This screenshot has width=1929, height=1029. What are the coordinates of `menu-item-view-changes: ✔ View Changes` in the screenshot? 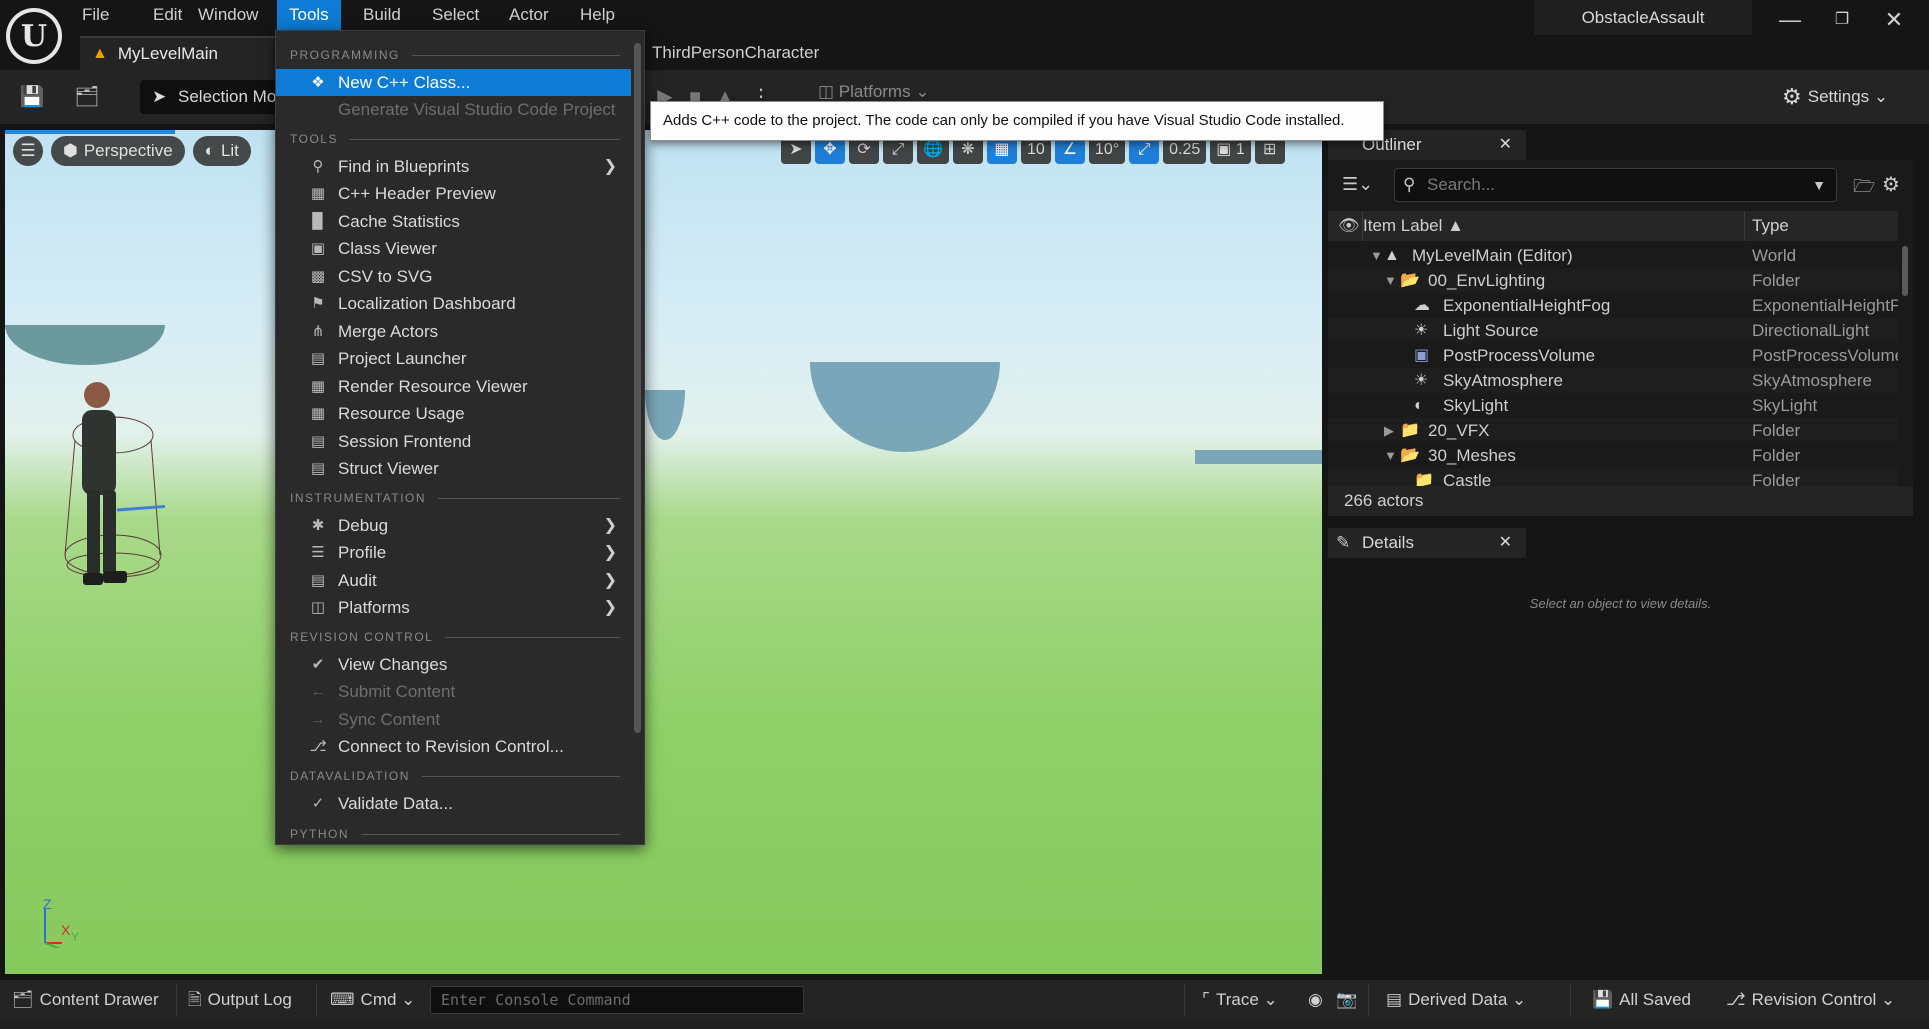 It's located at (453, 664).